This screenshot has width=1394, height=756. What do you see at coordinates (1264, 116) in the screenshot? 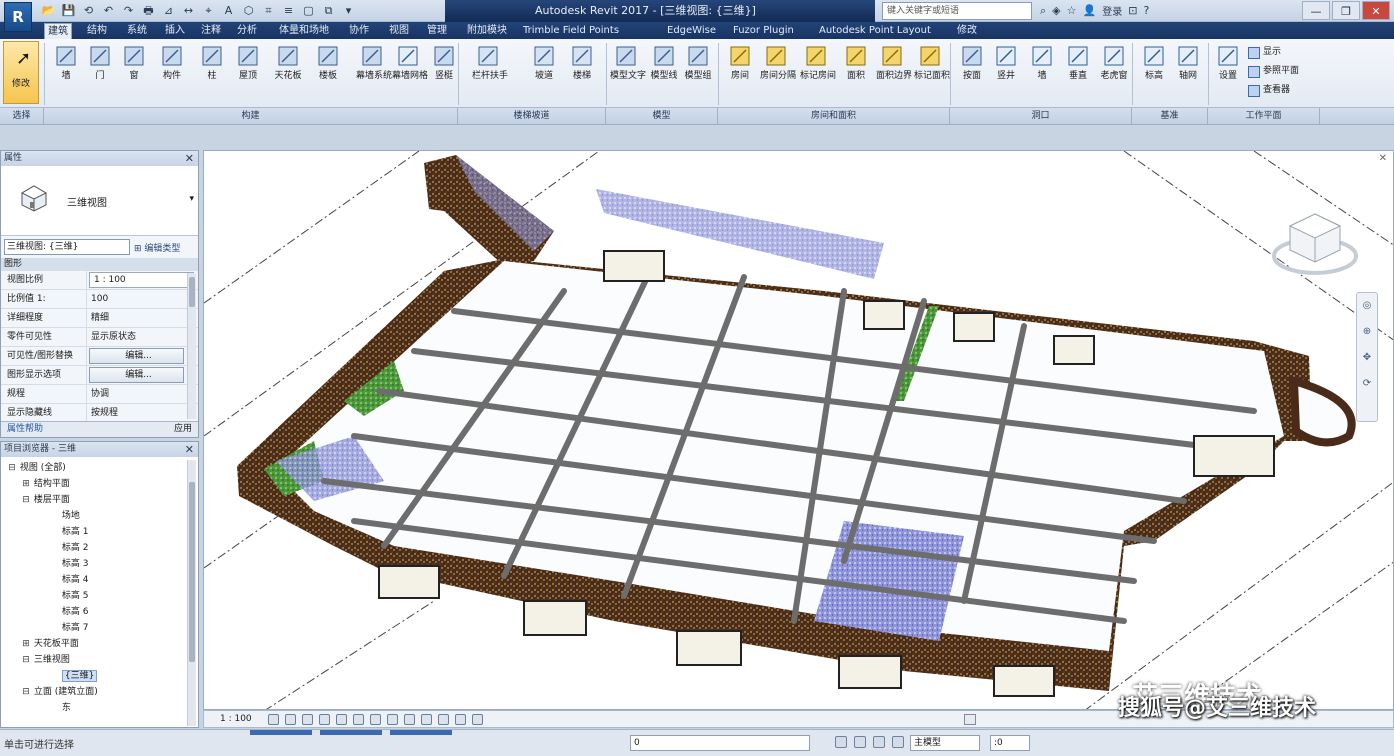
I see `ribbon-panel-title: 工作平面` at bounding box center [1264, 116].